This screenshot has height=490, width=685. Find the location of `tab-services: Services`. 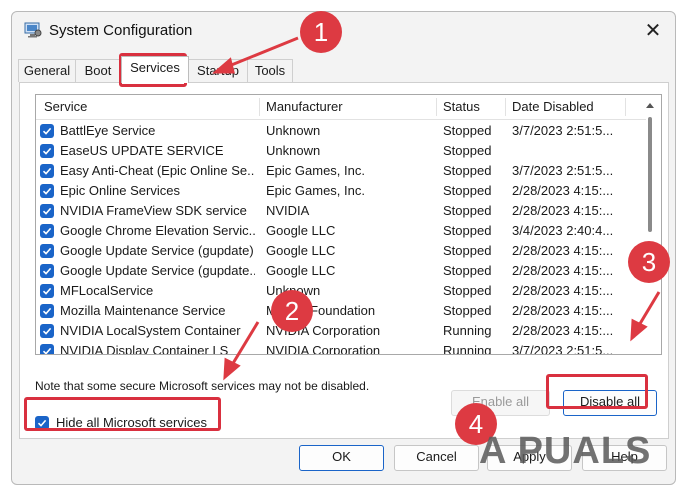

tab-services: Services is located at coordinates (155, 69).